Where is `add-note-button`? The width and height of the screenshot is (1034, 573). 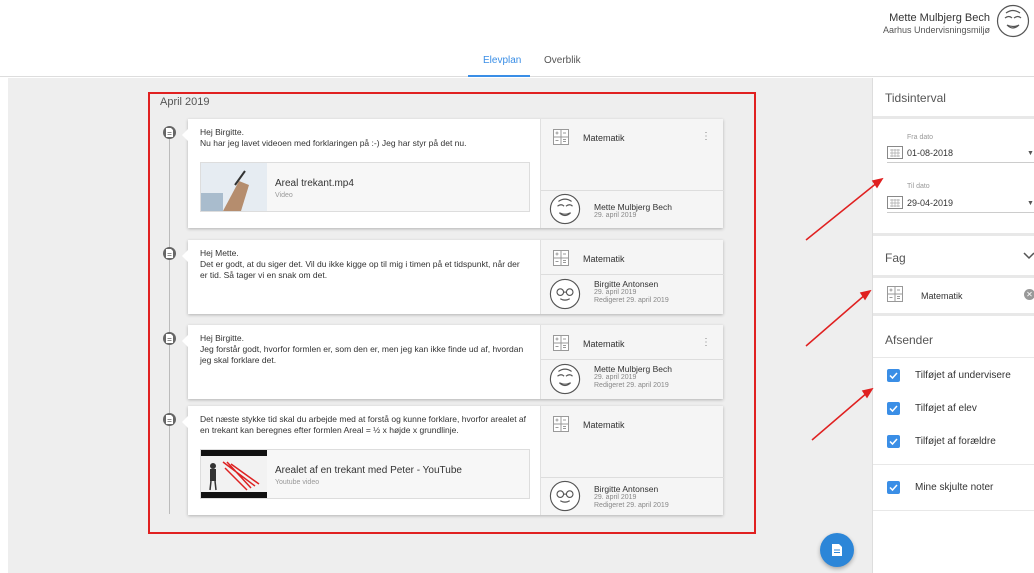 add-note-button is located at coordinates (837, 550).